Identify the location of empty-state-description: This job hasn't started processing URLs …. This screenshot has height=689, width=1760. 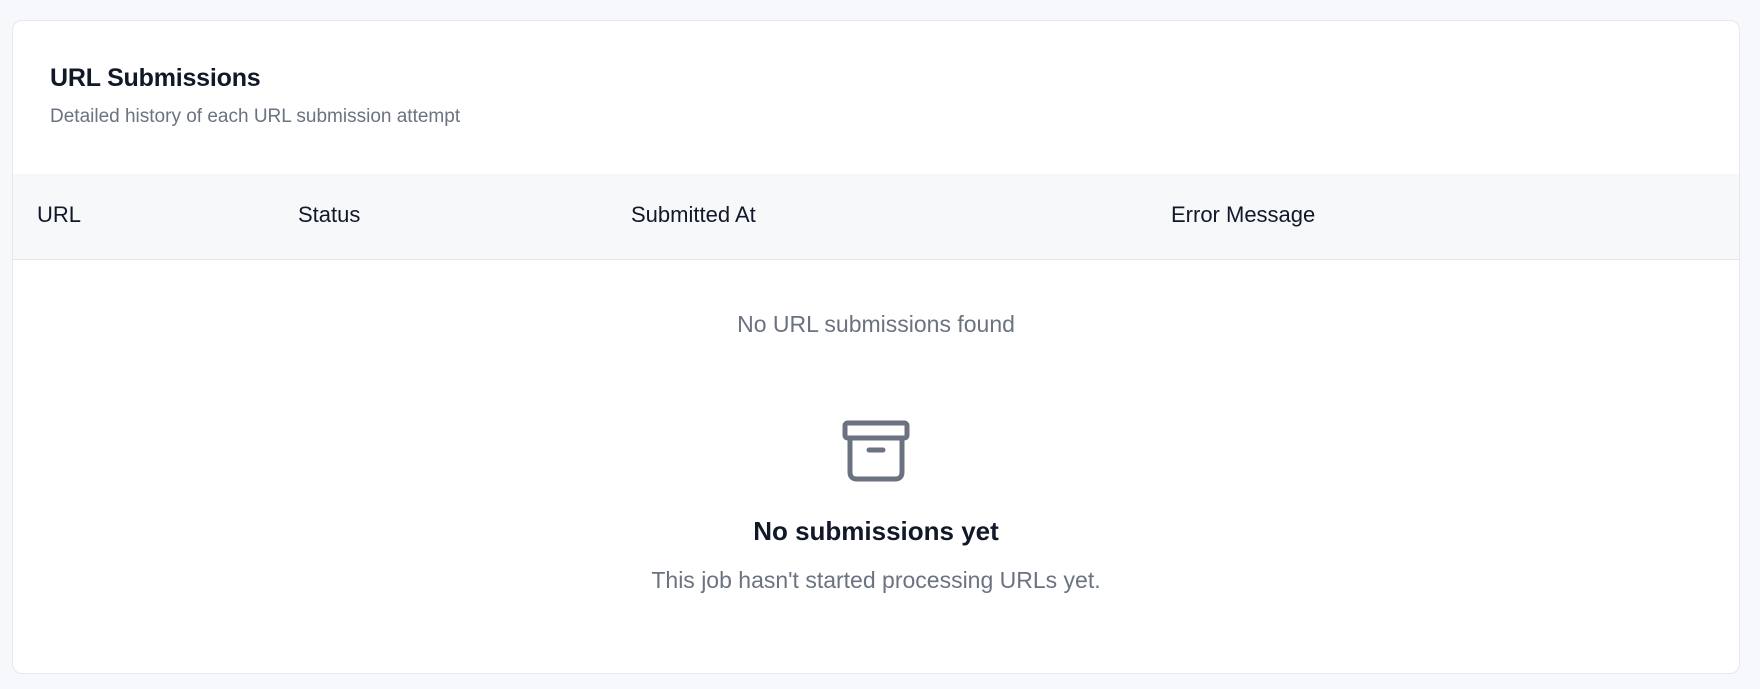
(876, 580).